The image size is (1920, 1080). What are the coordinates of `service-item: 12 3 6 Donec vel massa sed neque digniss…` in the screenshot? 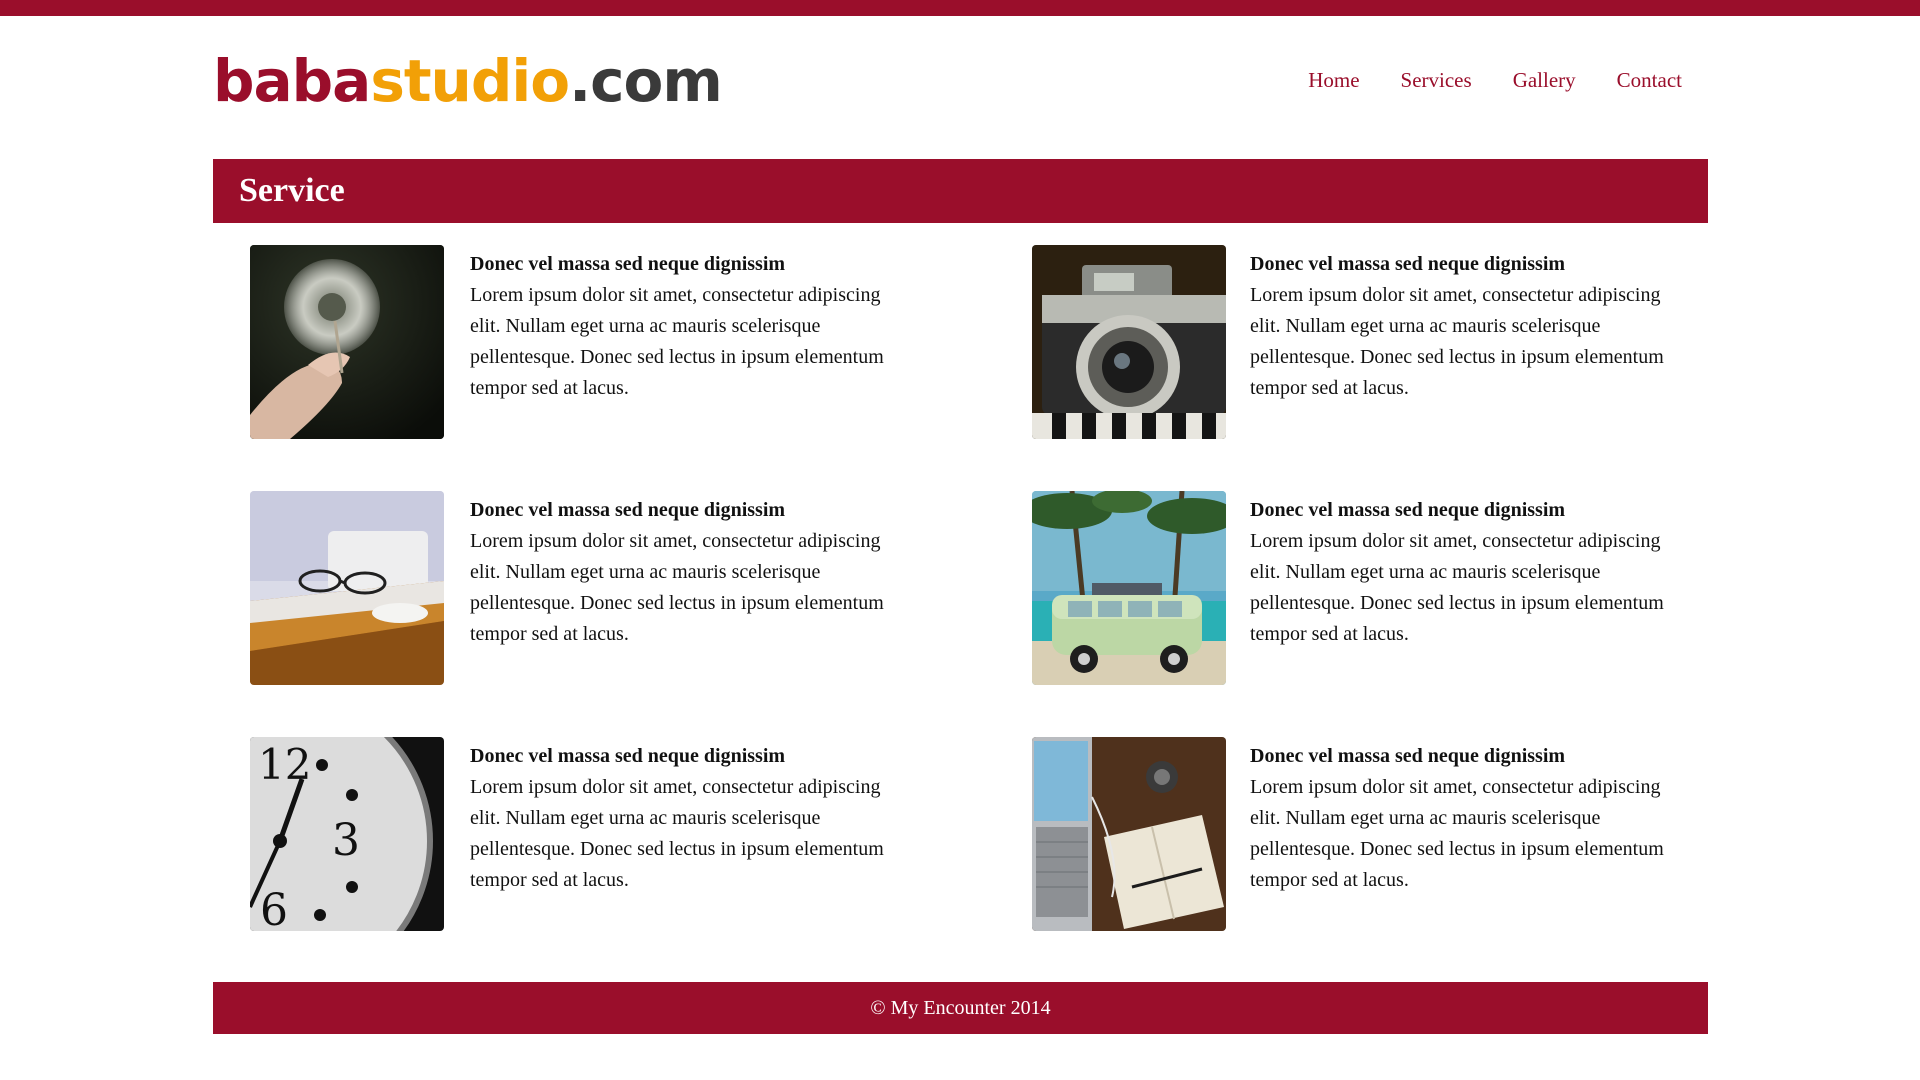 It's located at (600, 834).